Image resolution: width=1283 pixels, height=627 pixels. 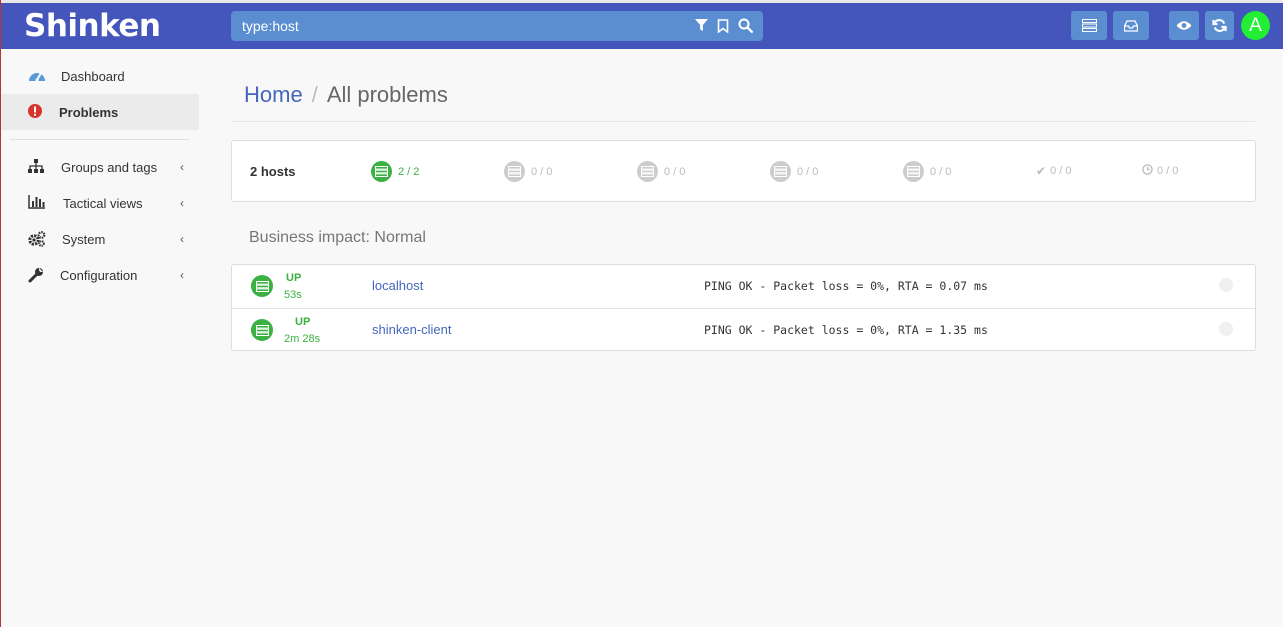 I want to click on inbox-button, so click(x=1131, y=25).